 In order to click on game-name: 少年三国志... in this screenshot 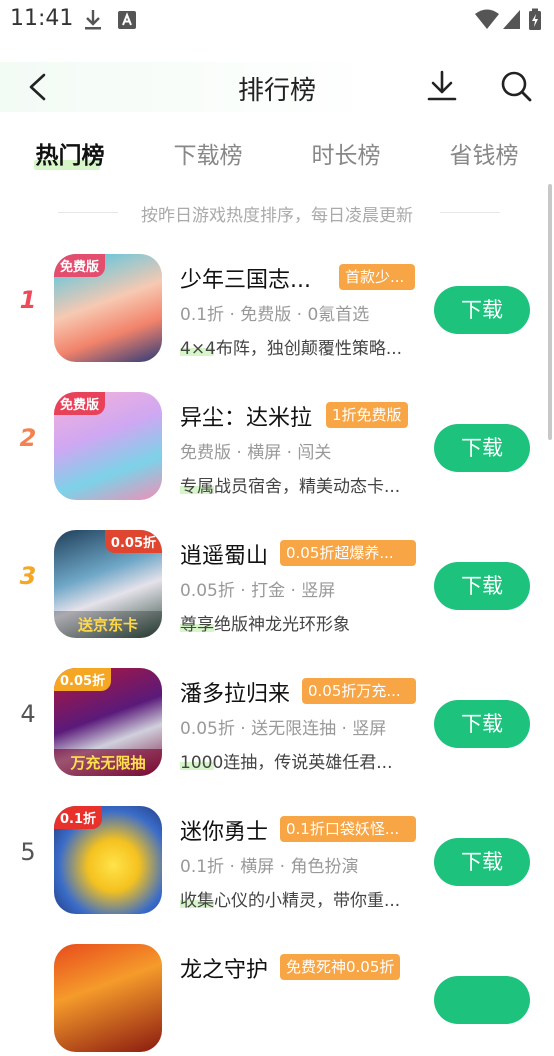, I will do `click(245, 280)`.